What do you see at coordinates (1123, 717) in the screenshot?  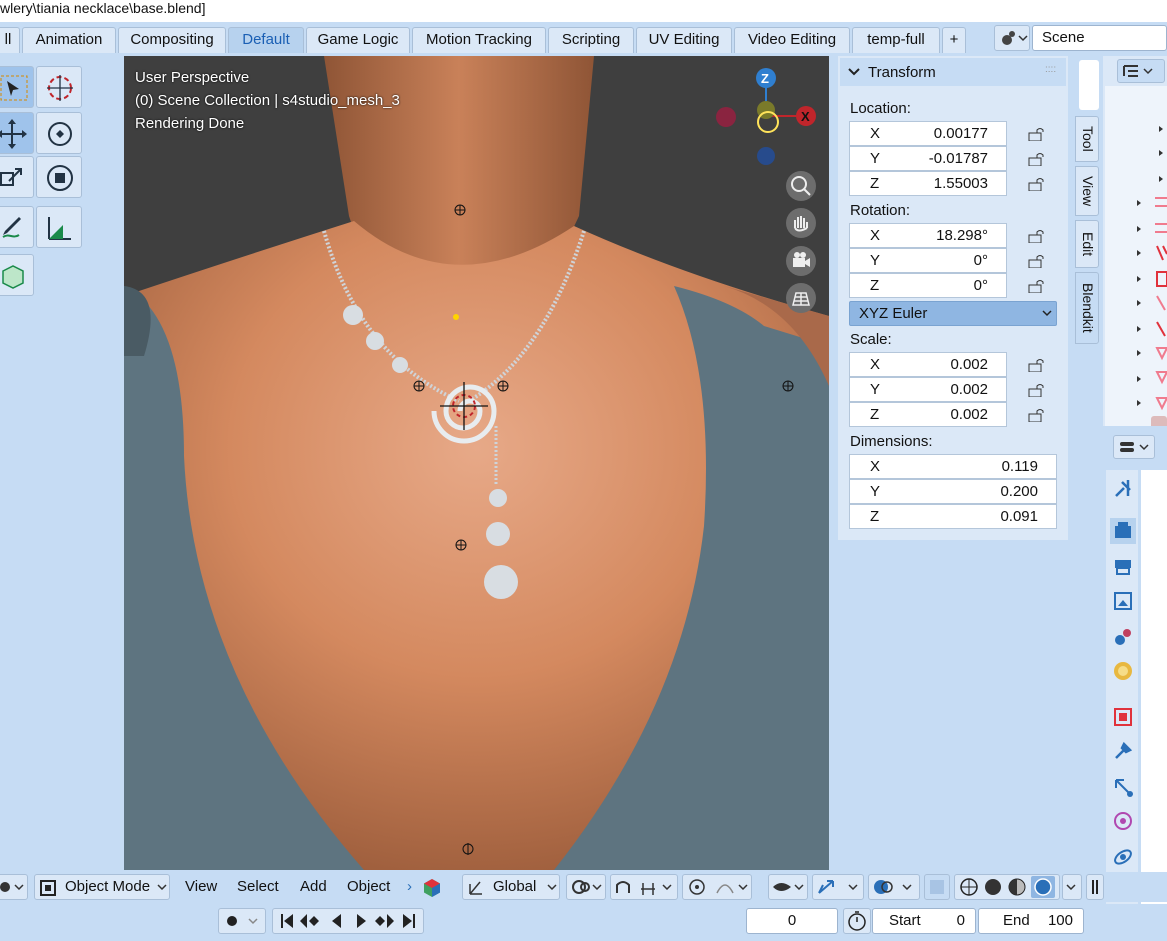 I see `object-icon` at bounding box center [1123, 717].